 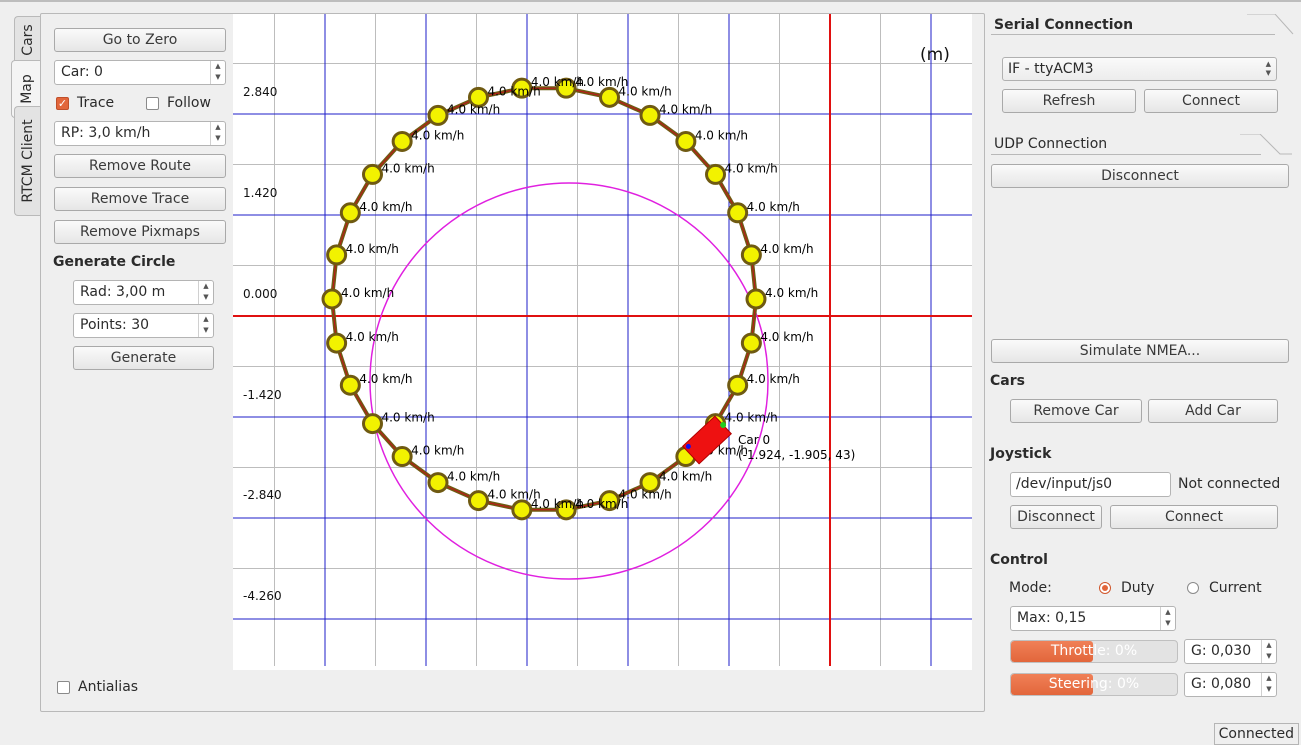 I want to click on points-spinbox: Points: 30 ▲ ▼, so click(x=143, y=325).